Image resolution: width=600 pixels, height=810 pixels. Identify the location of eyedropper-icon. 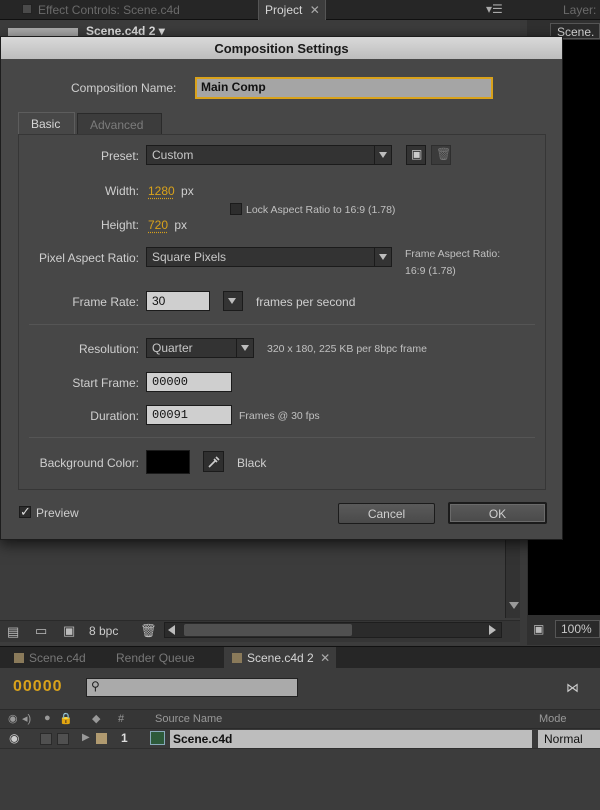
(214, 462).